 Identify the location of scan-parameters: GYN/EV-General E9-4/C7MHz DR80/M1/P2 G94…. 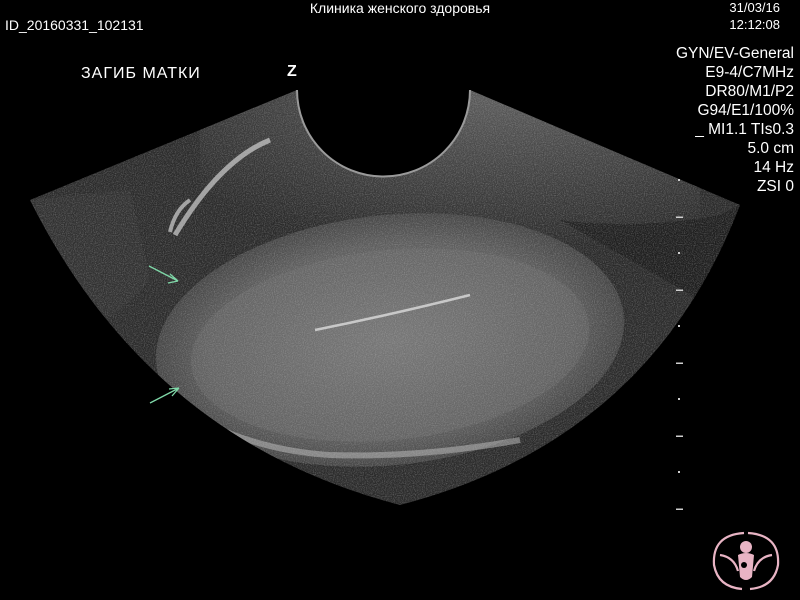
(735, 120).